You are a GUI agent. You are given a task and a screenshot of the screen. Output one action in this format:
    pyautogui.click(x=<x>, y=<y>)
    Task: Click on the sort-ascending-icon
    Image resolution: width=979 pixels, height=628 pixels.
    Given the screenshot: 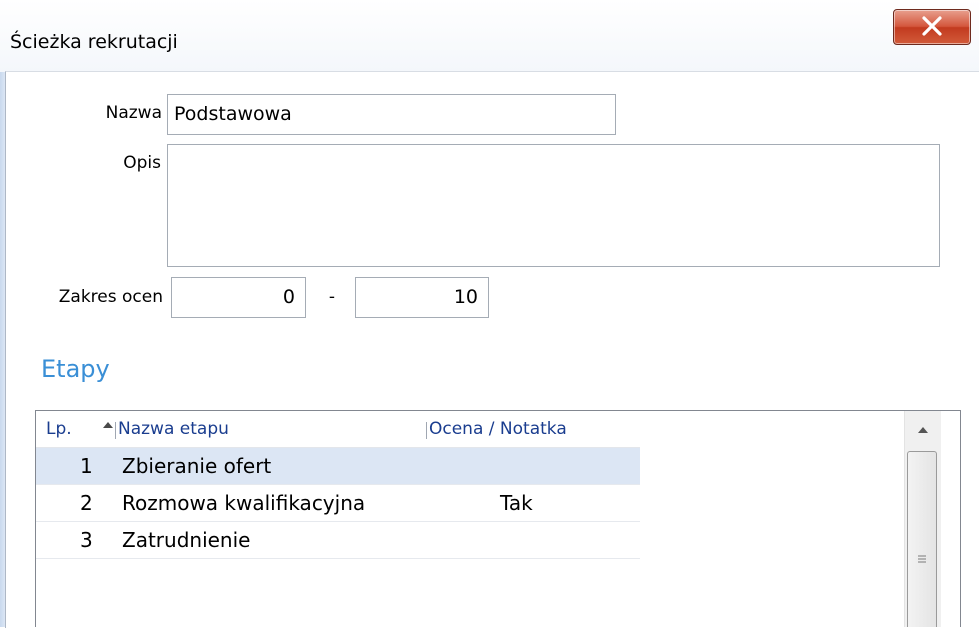 What is the action you would take?
    pyautogui.click(x=108, y=425)
    